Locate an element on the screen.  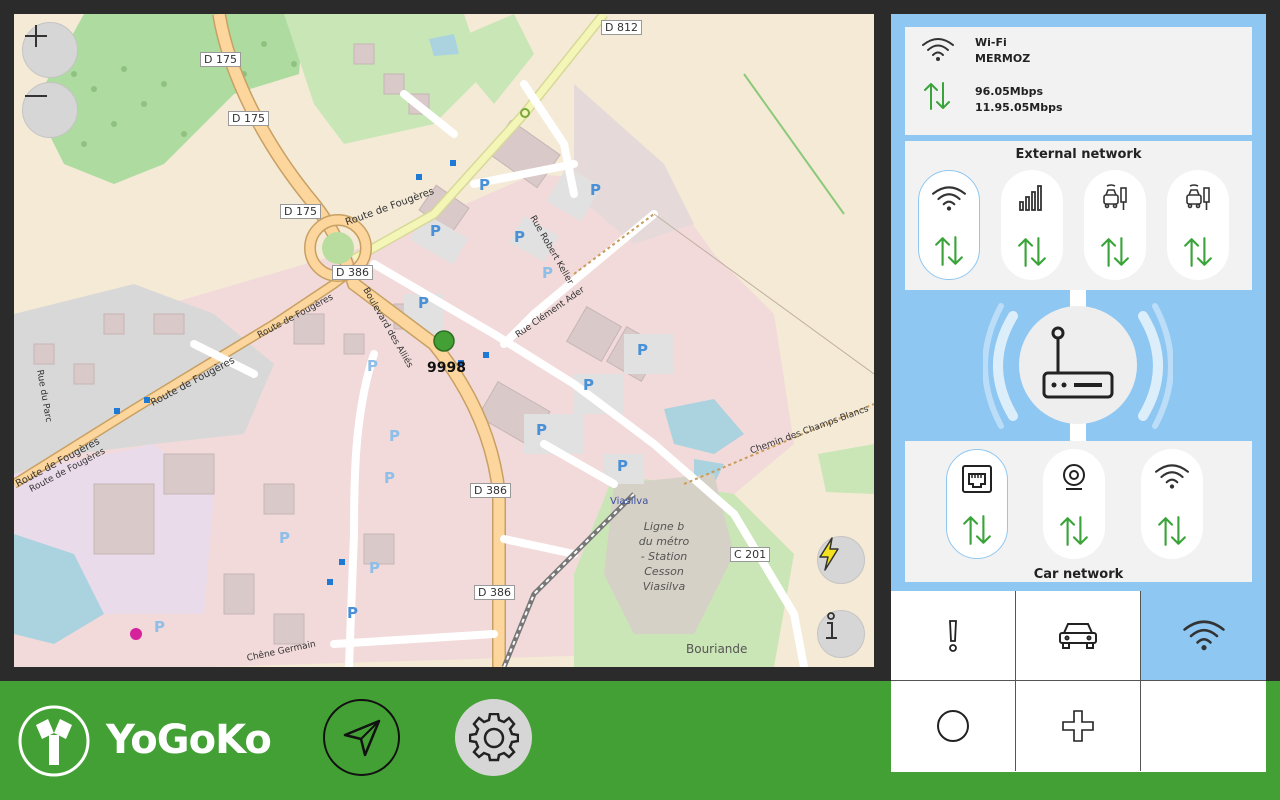
circle-tab is located at coordinates (953, 726).